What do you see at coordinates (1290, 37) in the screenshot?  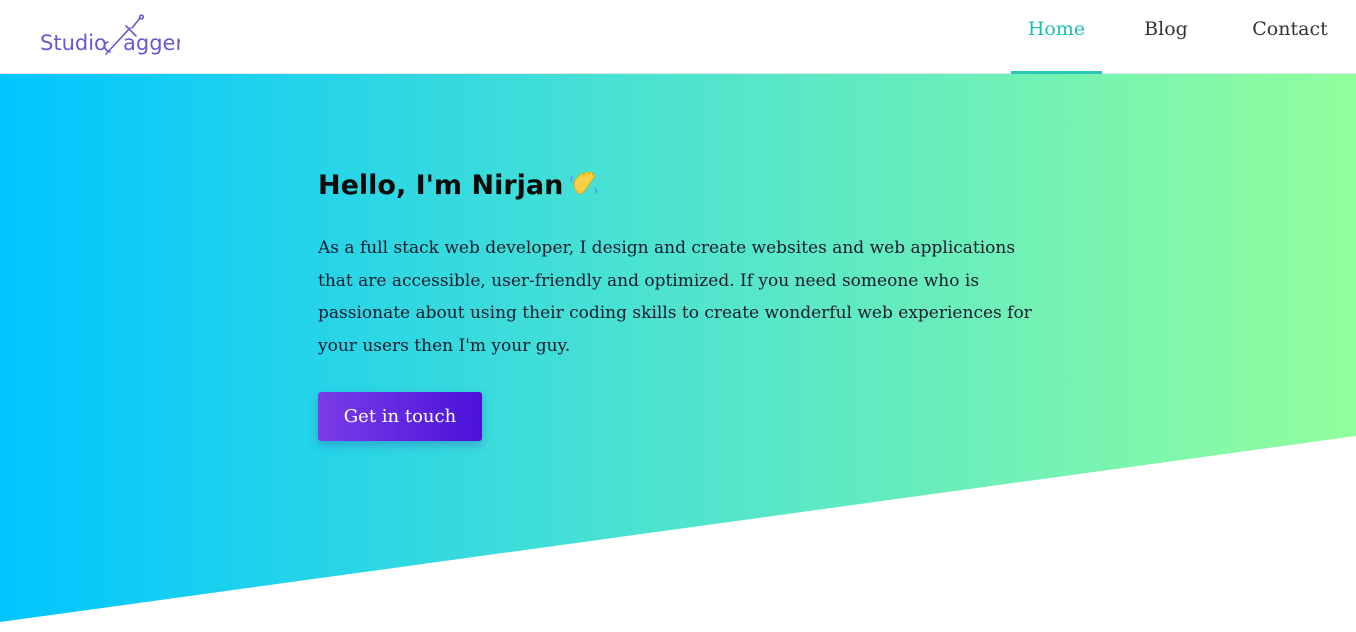 I see `nav-contact: Contact` at bounding box center [1290, 37].